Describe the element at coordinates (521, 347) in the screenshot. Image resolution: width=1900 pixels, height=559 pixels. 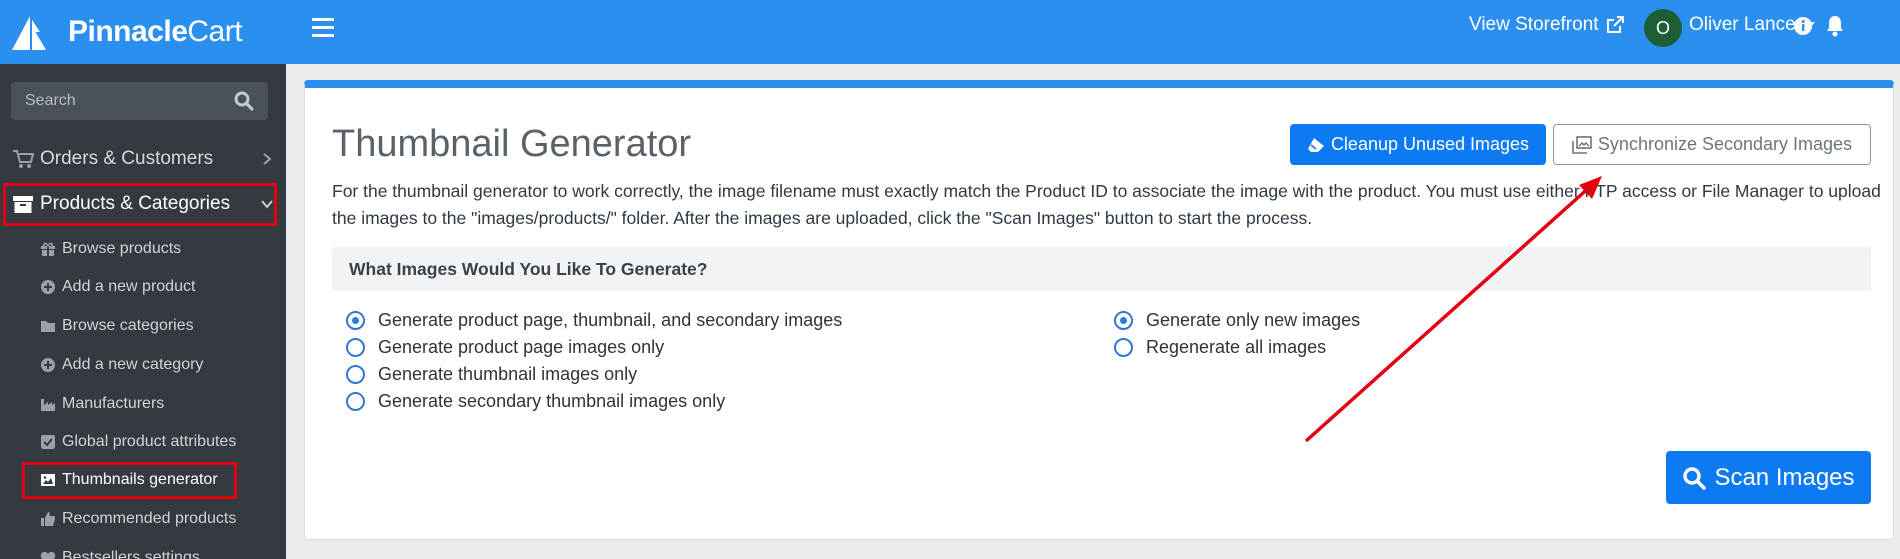
I see `radio-label: Generate product page images only` at that location.